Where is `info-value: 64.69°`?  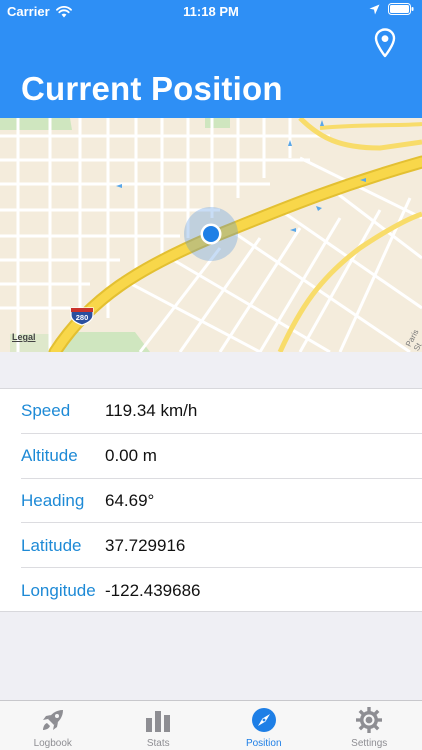 info-value: 64.69° is located at coordinates (130, 500).